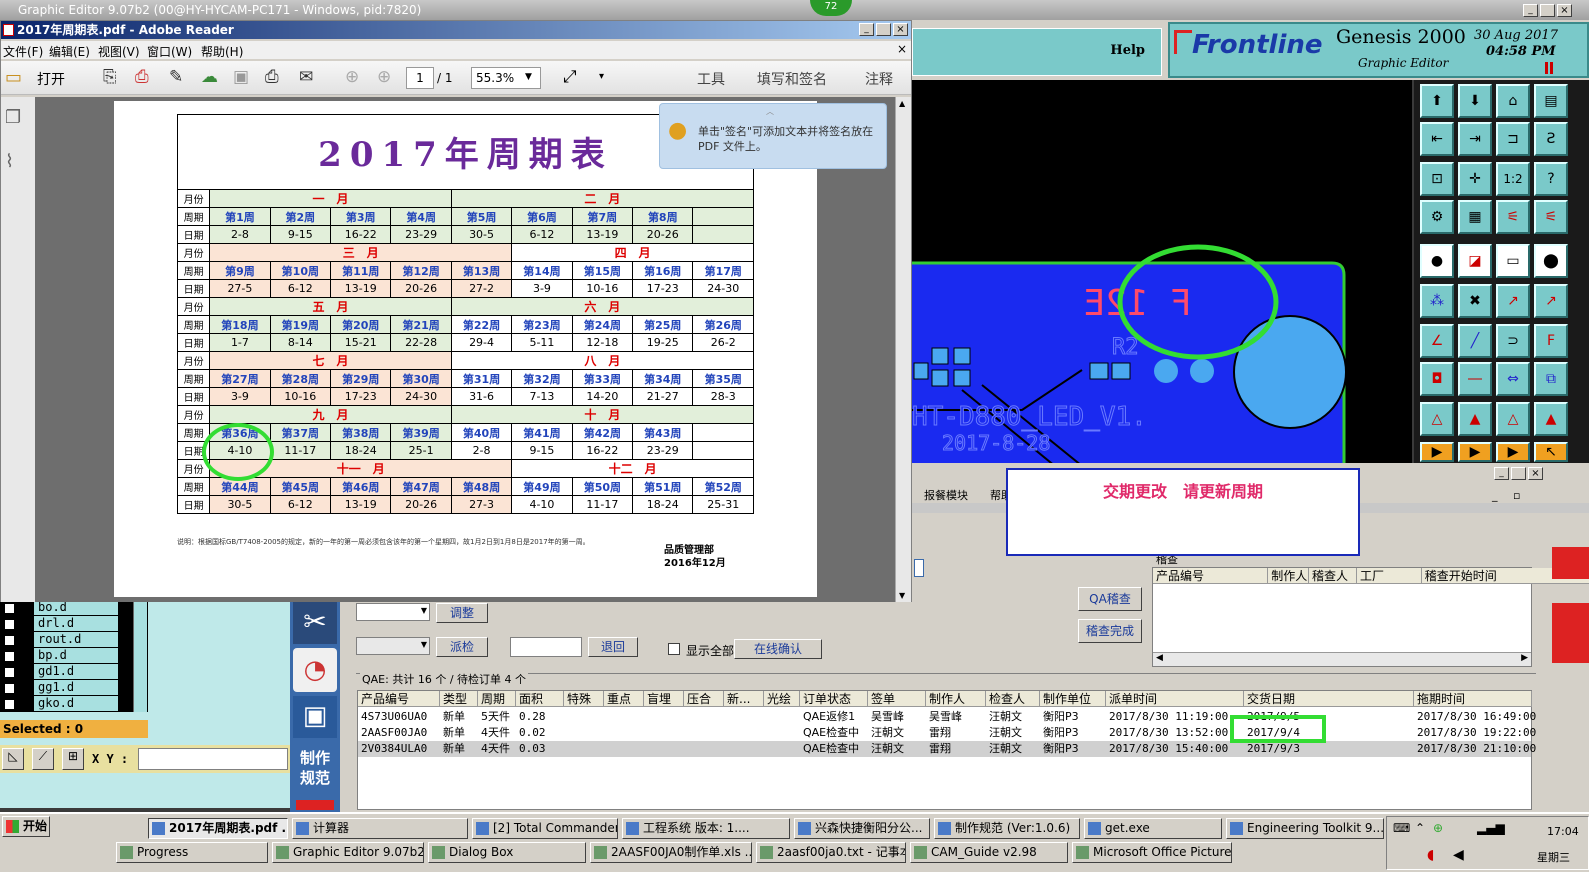 The image size is (1589, 872). Describe the element at coordinates (989, 852) in the screenshot. I see `taskbar-button: CAM_Guide v2.98` at that location.